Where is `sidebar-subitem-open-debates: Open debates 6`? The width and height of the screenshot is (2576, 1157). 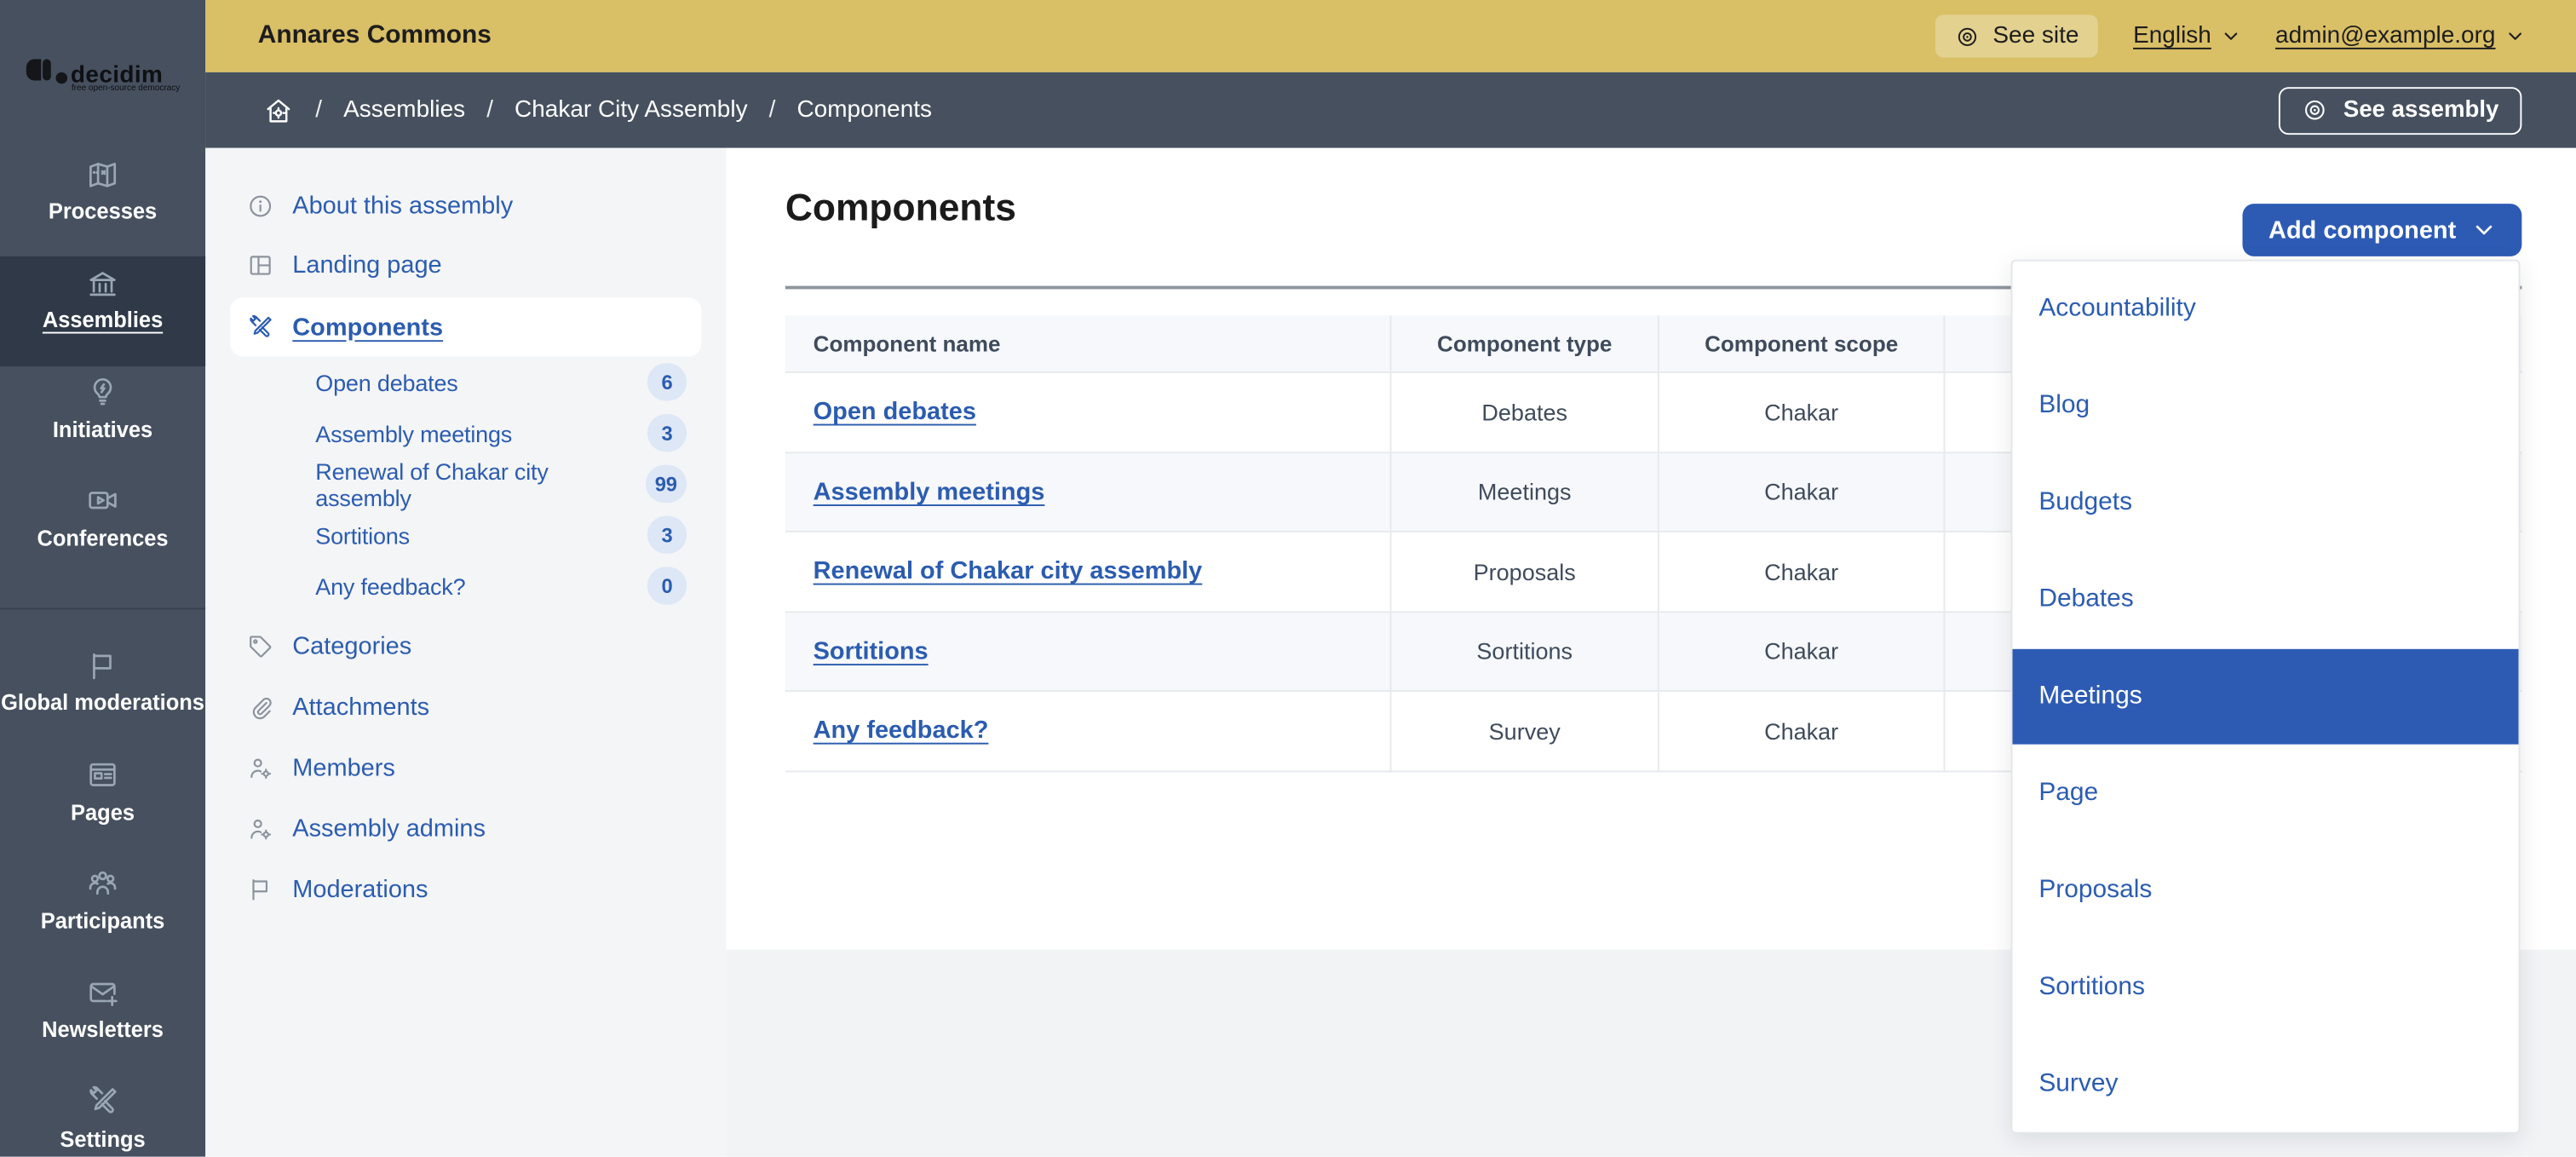 sidebar-subitem-open-debates: Open debates 6 is located at coordinates (466, 381).